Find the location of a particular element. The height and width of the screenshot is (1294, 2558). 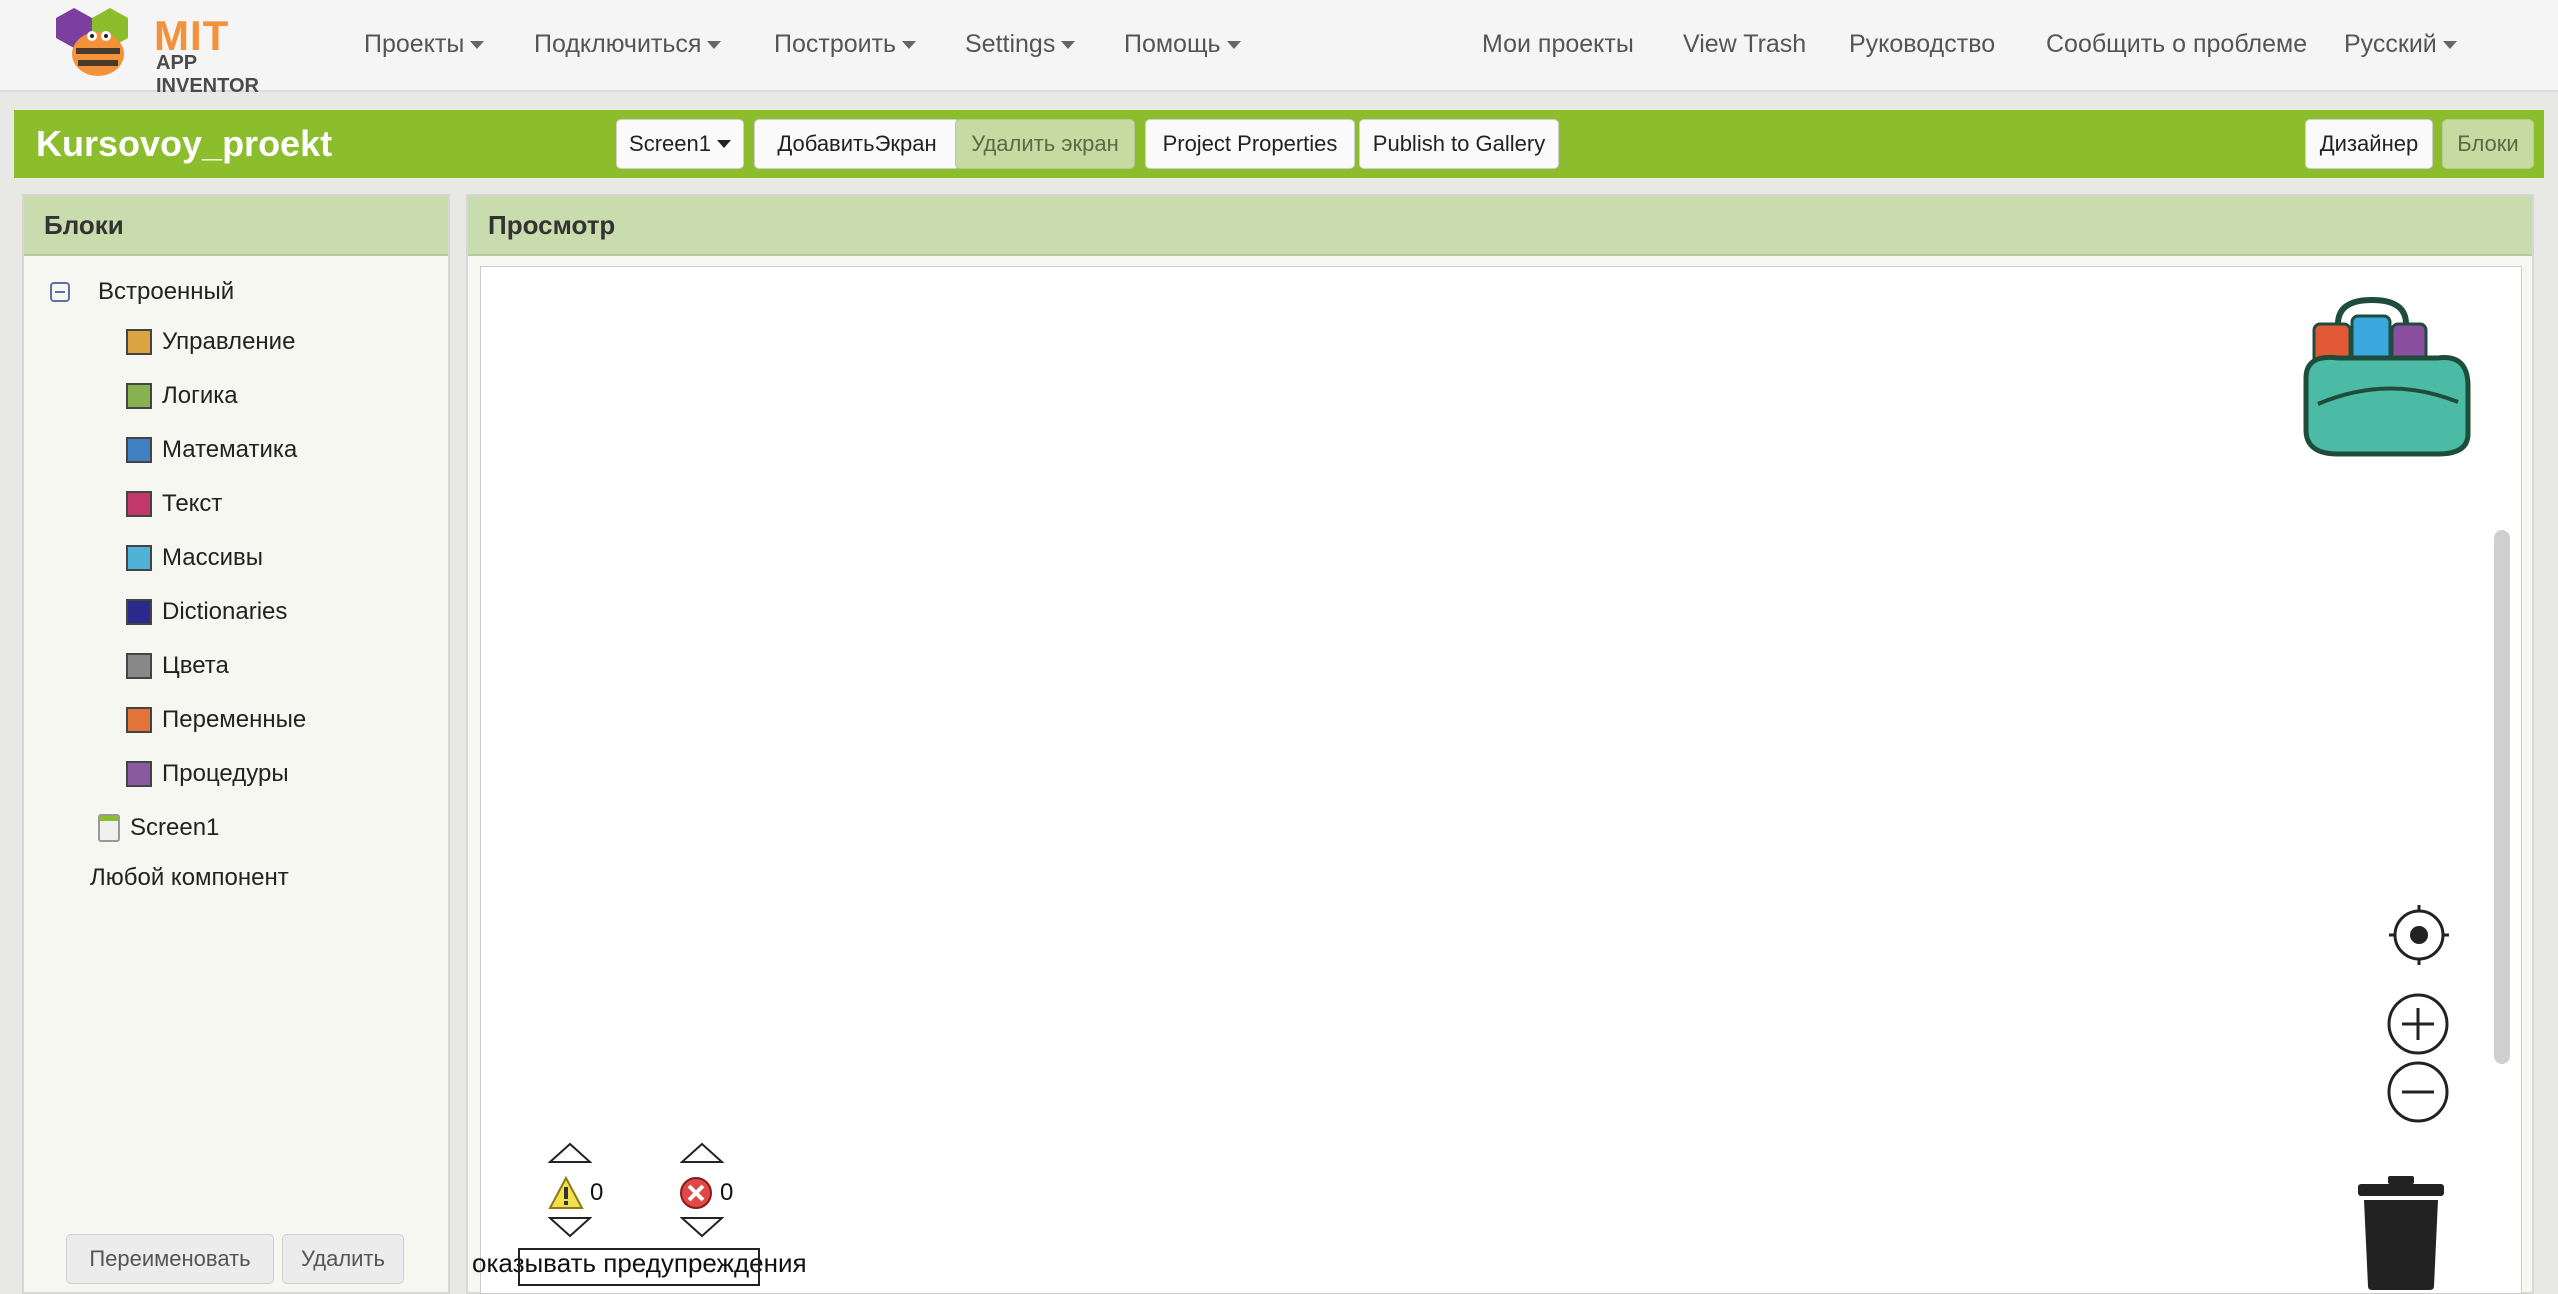

math-swatch-icon is located at coordinates (139, 450).